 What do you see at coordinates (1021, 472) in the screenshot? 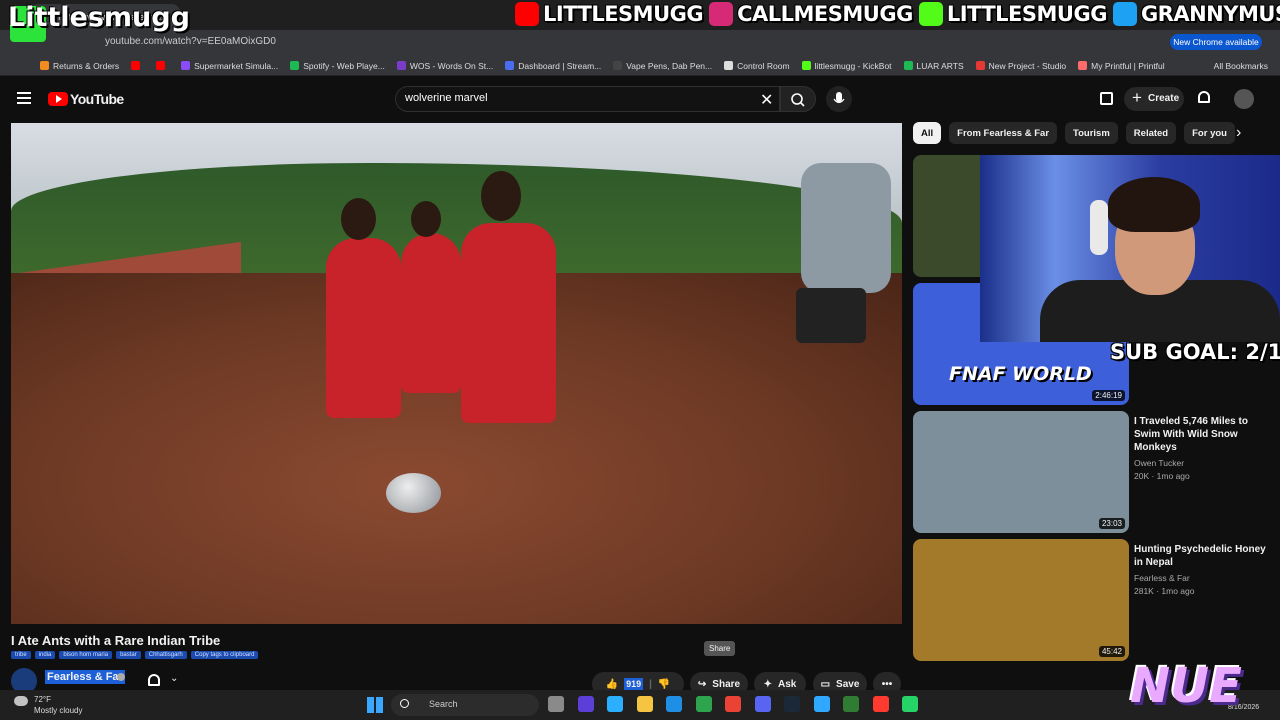
I see `recommendation-thumbnail: 23:03` at bounding box center [1021, 472].